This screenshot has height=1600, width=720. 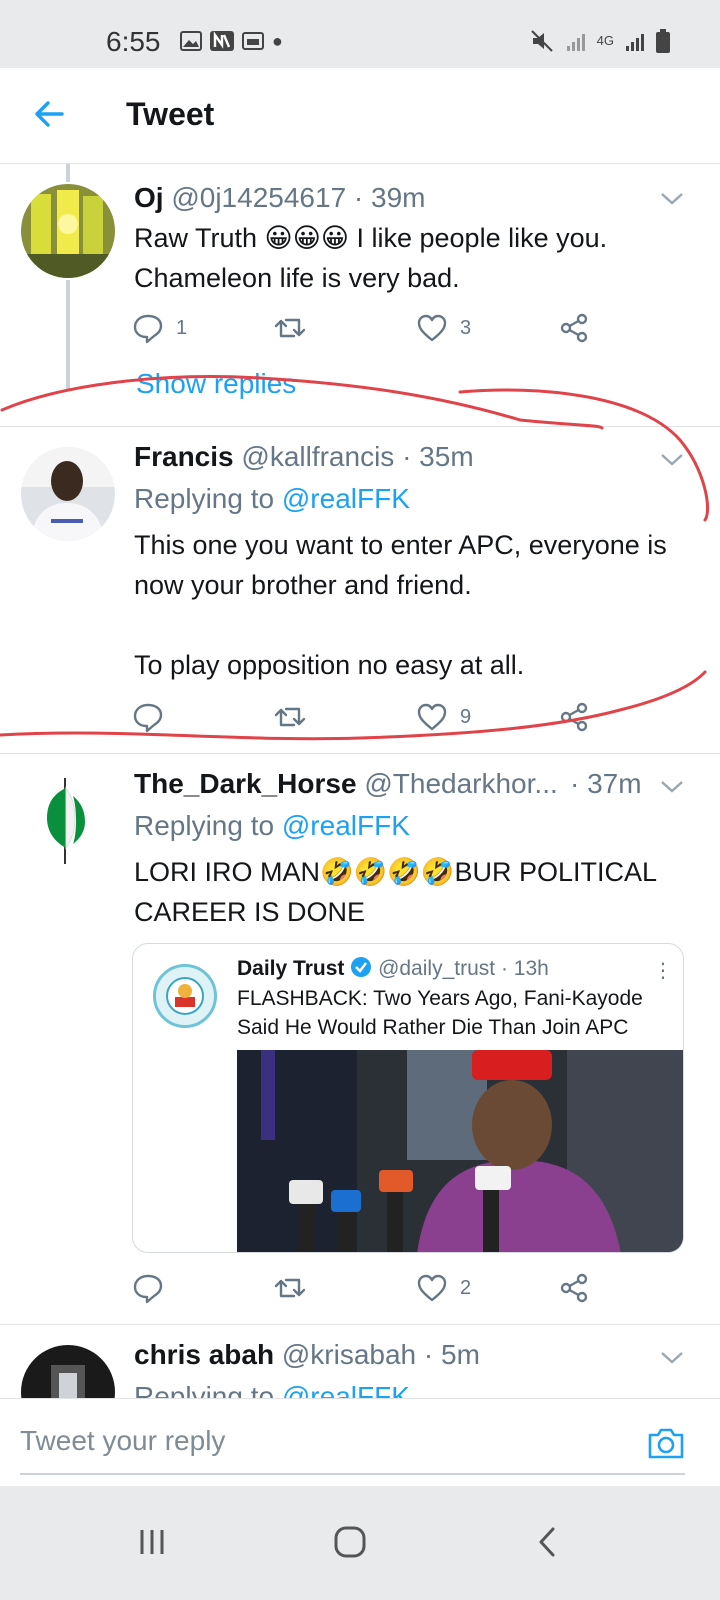 I want to click on replying-label: Replying to, so click(x=204, y=825).